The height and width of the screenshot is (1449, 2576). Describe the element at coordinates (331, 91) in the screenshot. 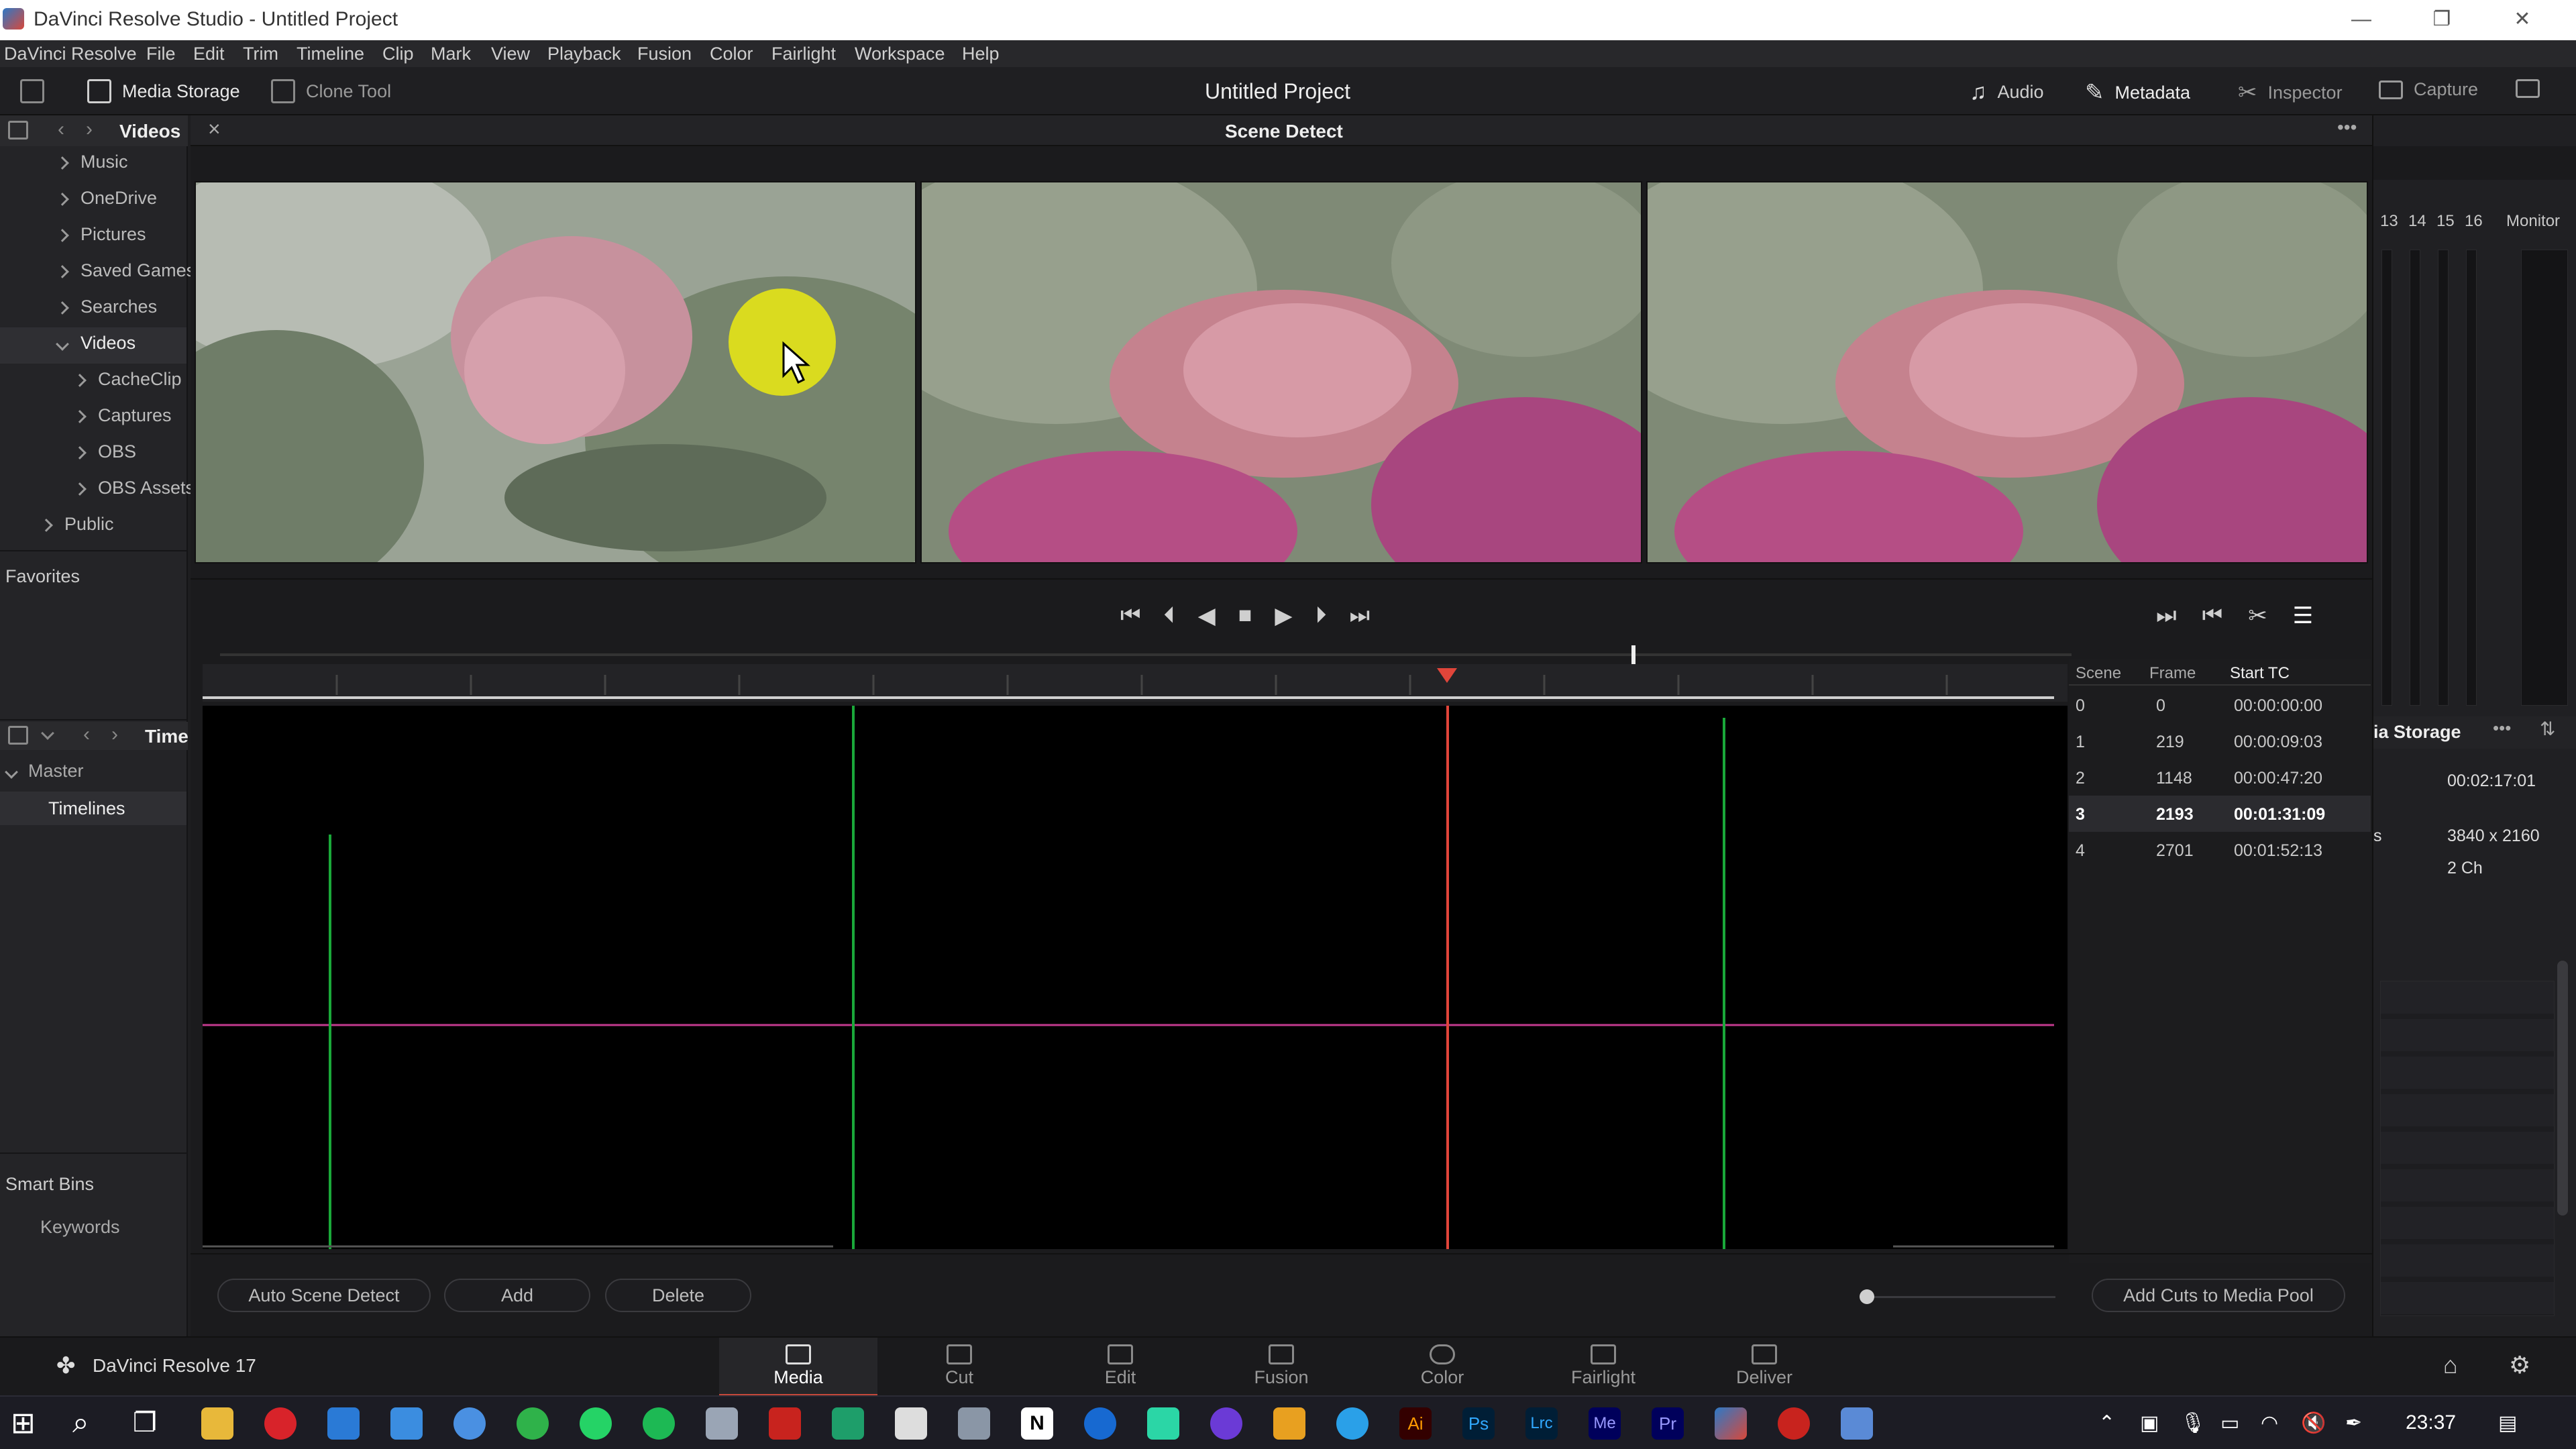

I see `clone-tool-button: Clone Tool` at that location.